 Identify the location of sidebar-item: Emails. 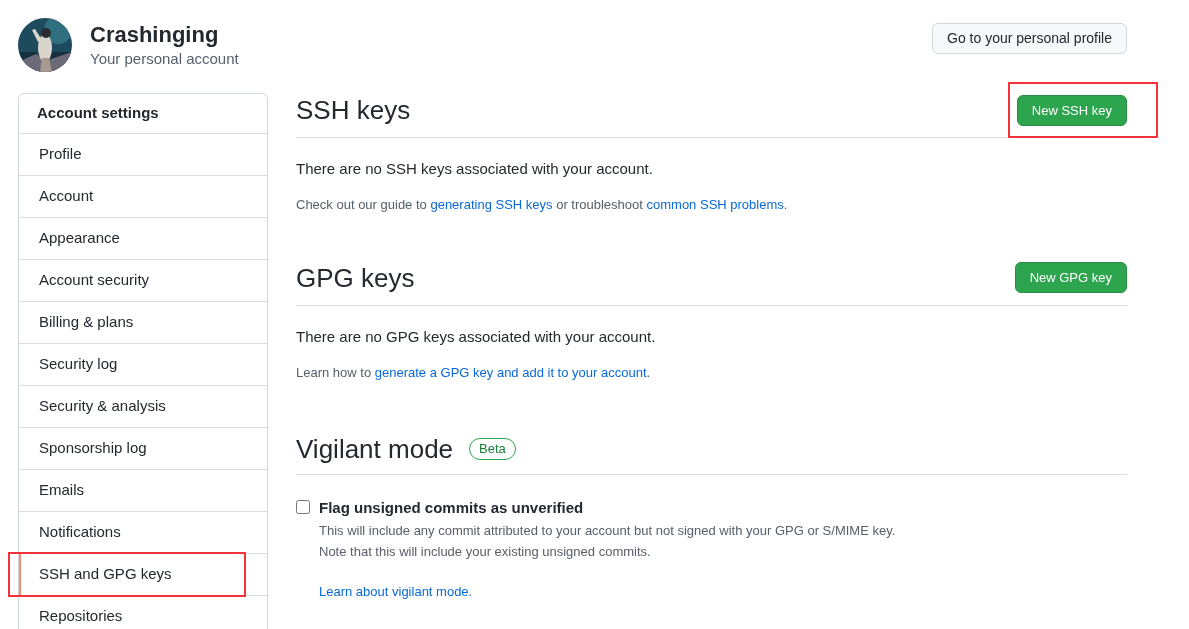
(143, 490).